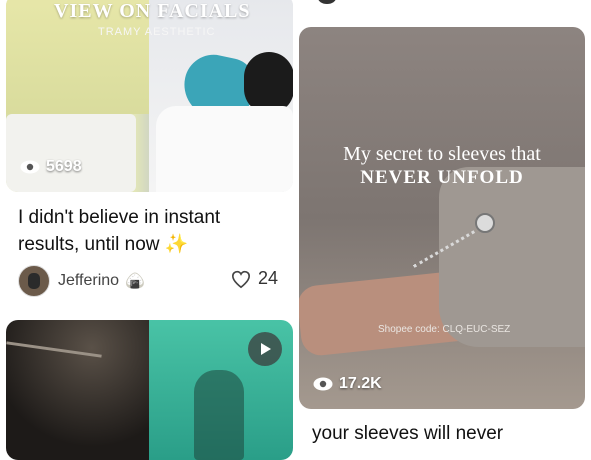  Describe the element at coordinates (157, 32) in the screenshot. I see `overlay-brand: TRAMY AESTHETIC` at that location.